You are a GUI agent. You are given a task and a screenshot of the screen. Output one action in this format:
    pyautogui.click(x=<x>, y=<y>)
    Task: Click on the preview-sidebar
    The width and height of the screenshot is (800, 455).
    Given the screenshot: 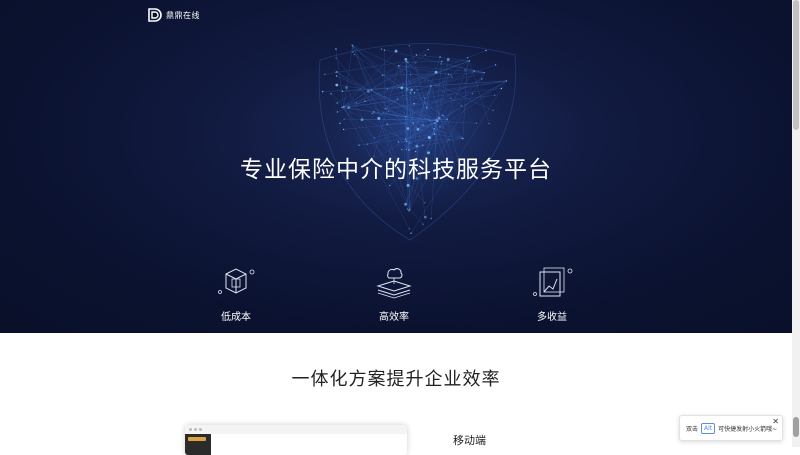 What is the action you would take?
    pyautogui.click(x=198, y=444)
    